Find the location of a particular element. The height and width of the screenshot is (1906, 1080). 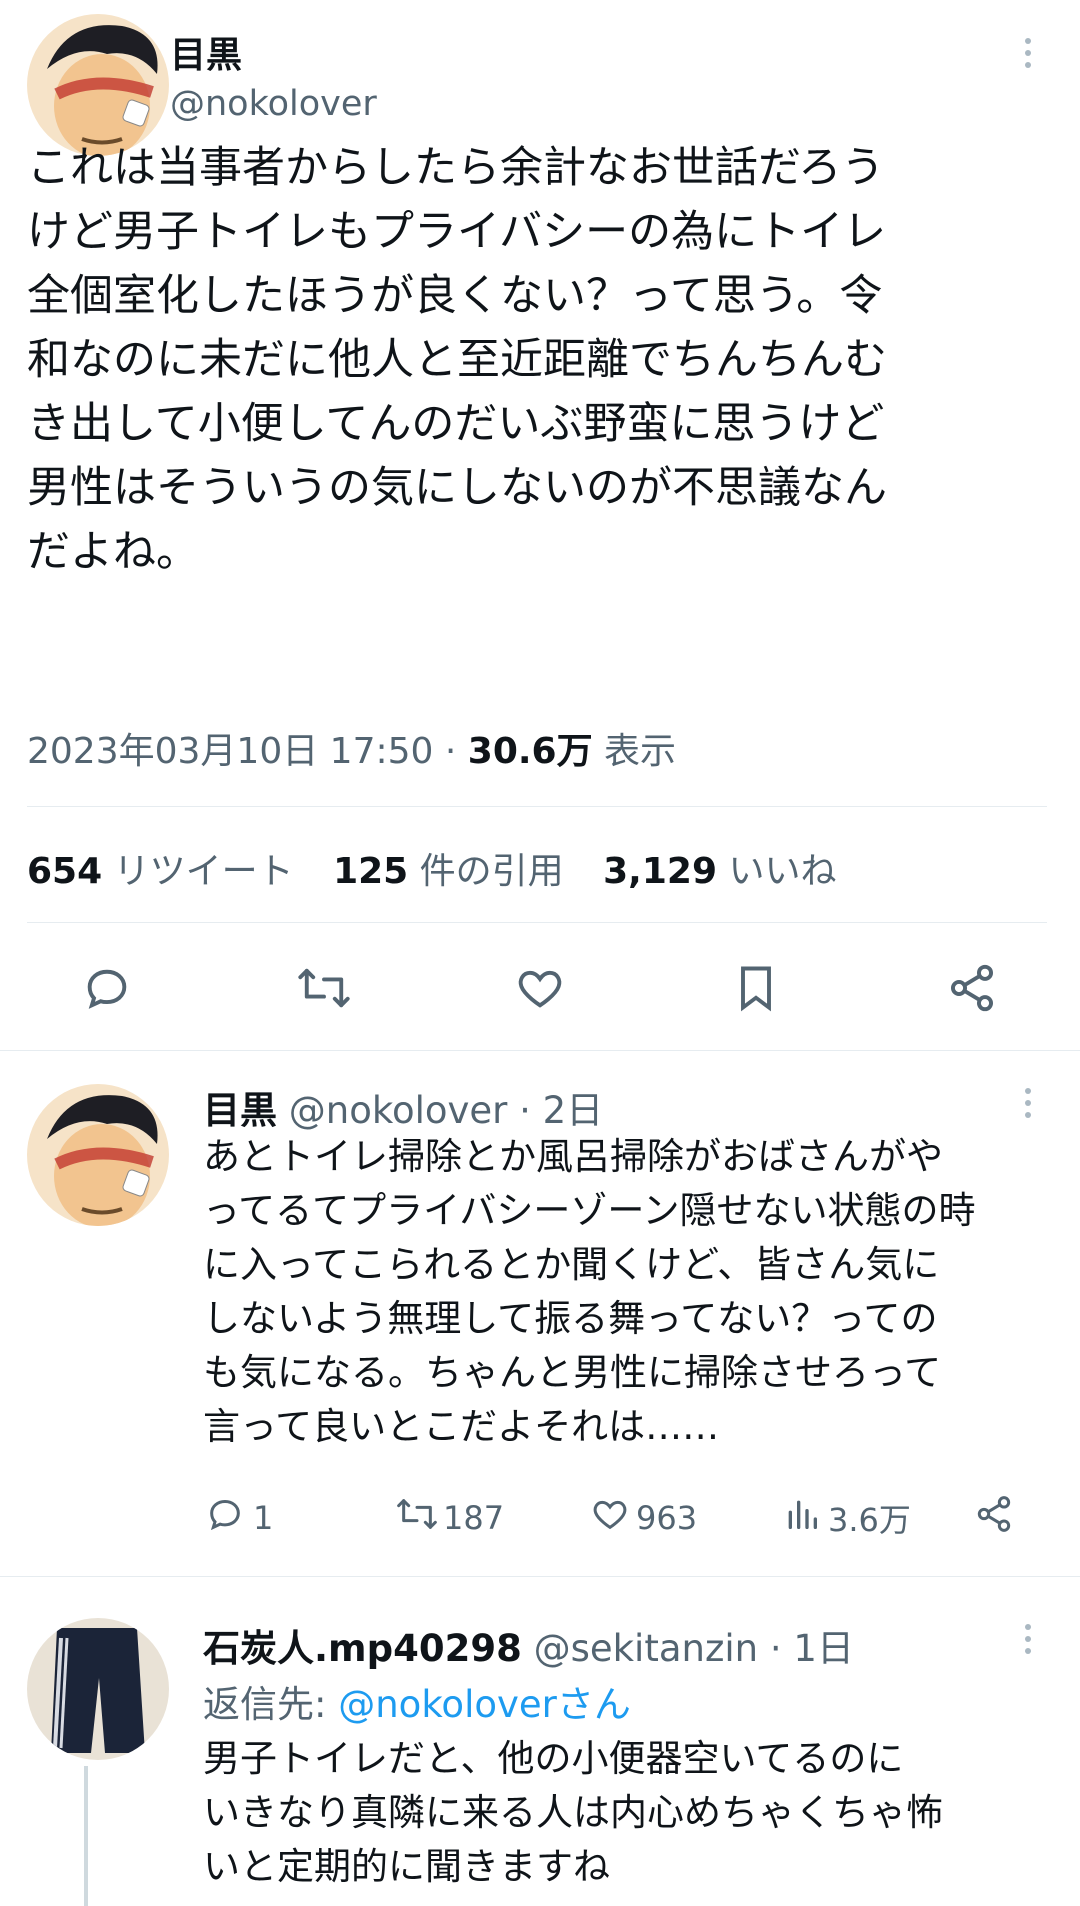

reply-header: 石炭人.mp40298 @sekitanzin · 1日 is located at coordinates (528, 1645).